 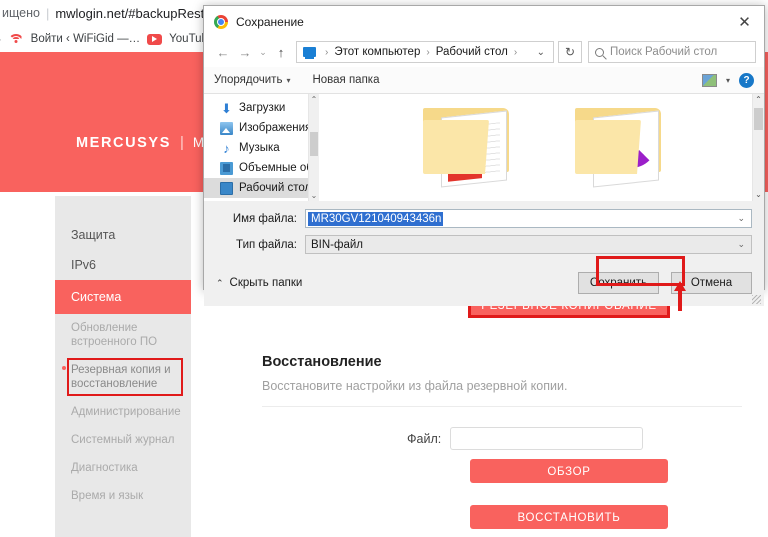 I want to click on sidebar-item-sistema: Система, so click(x=123, y=297).